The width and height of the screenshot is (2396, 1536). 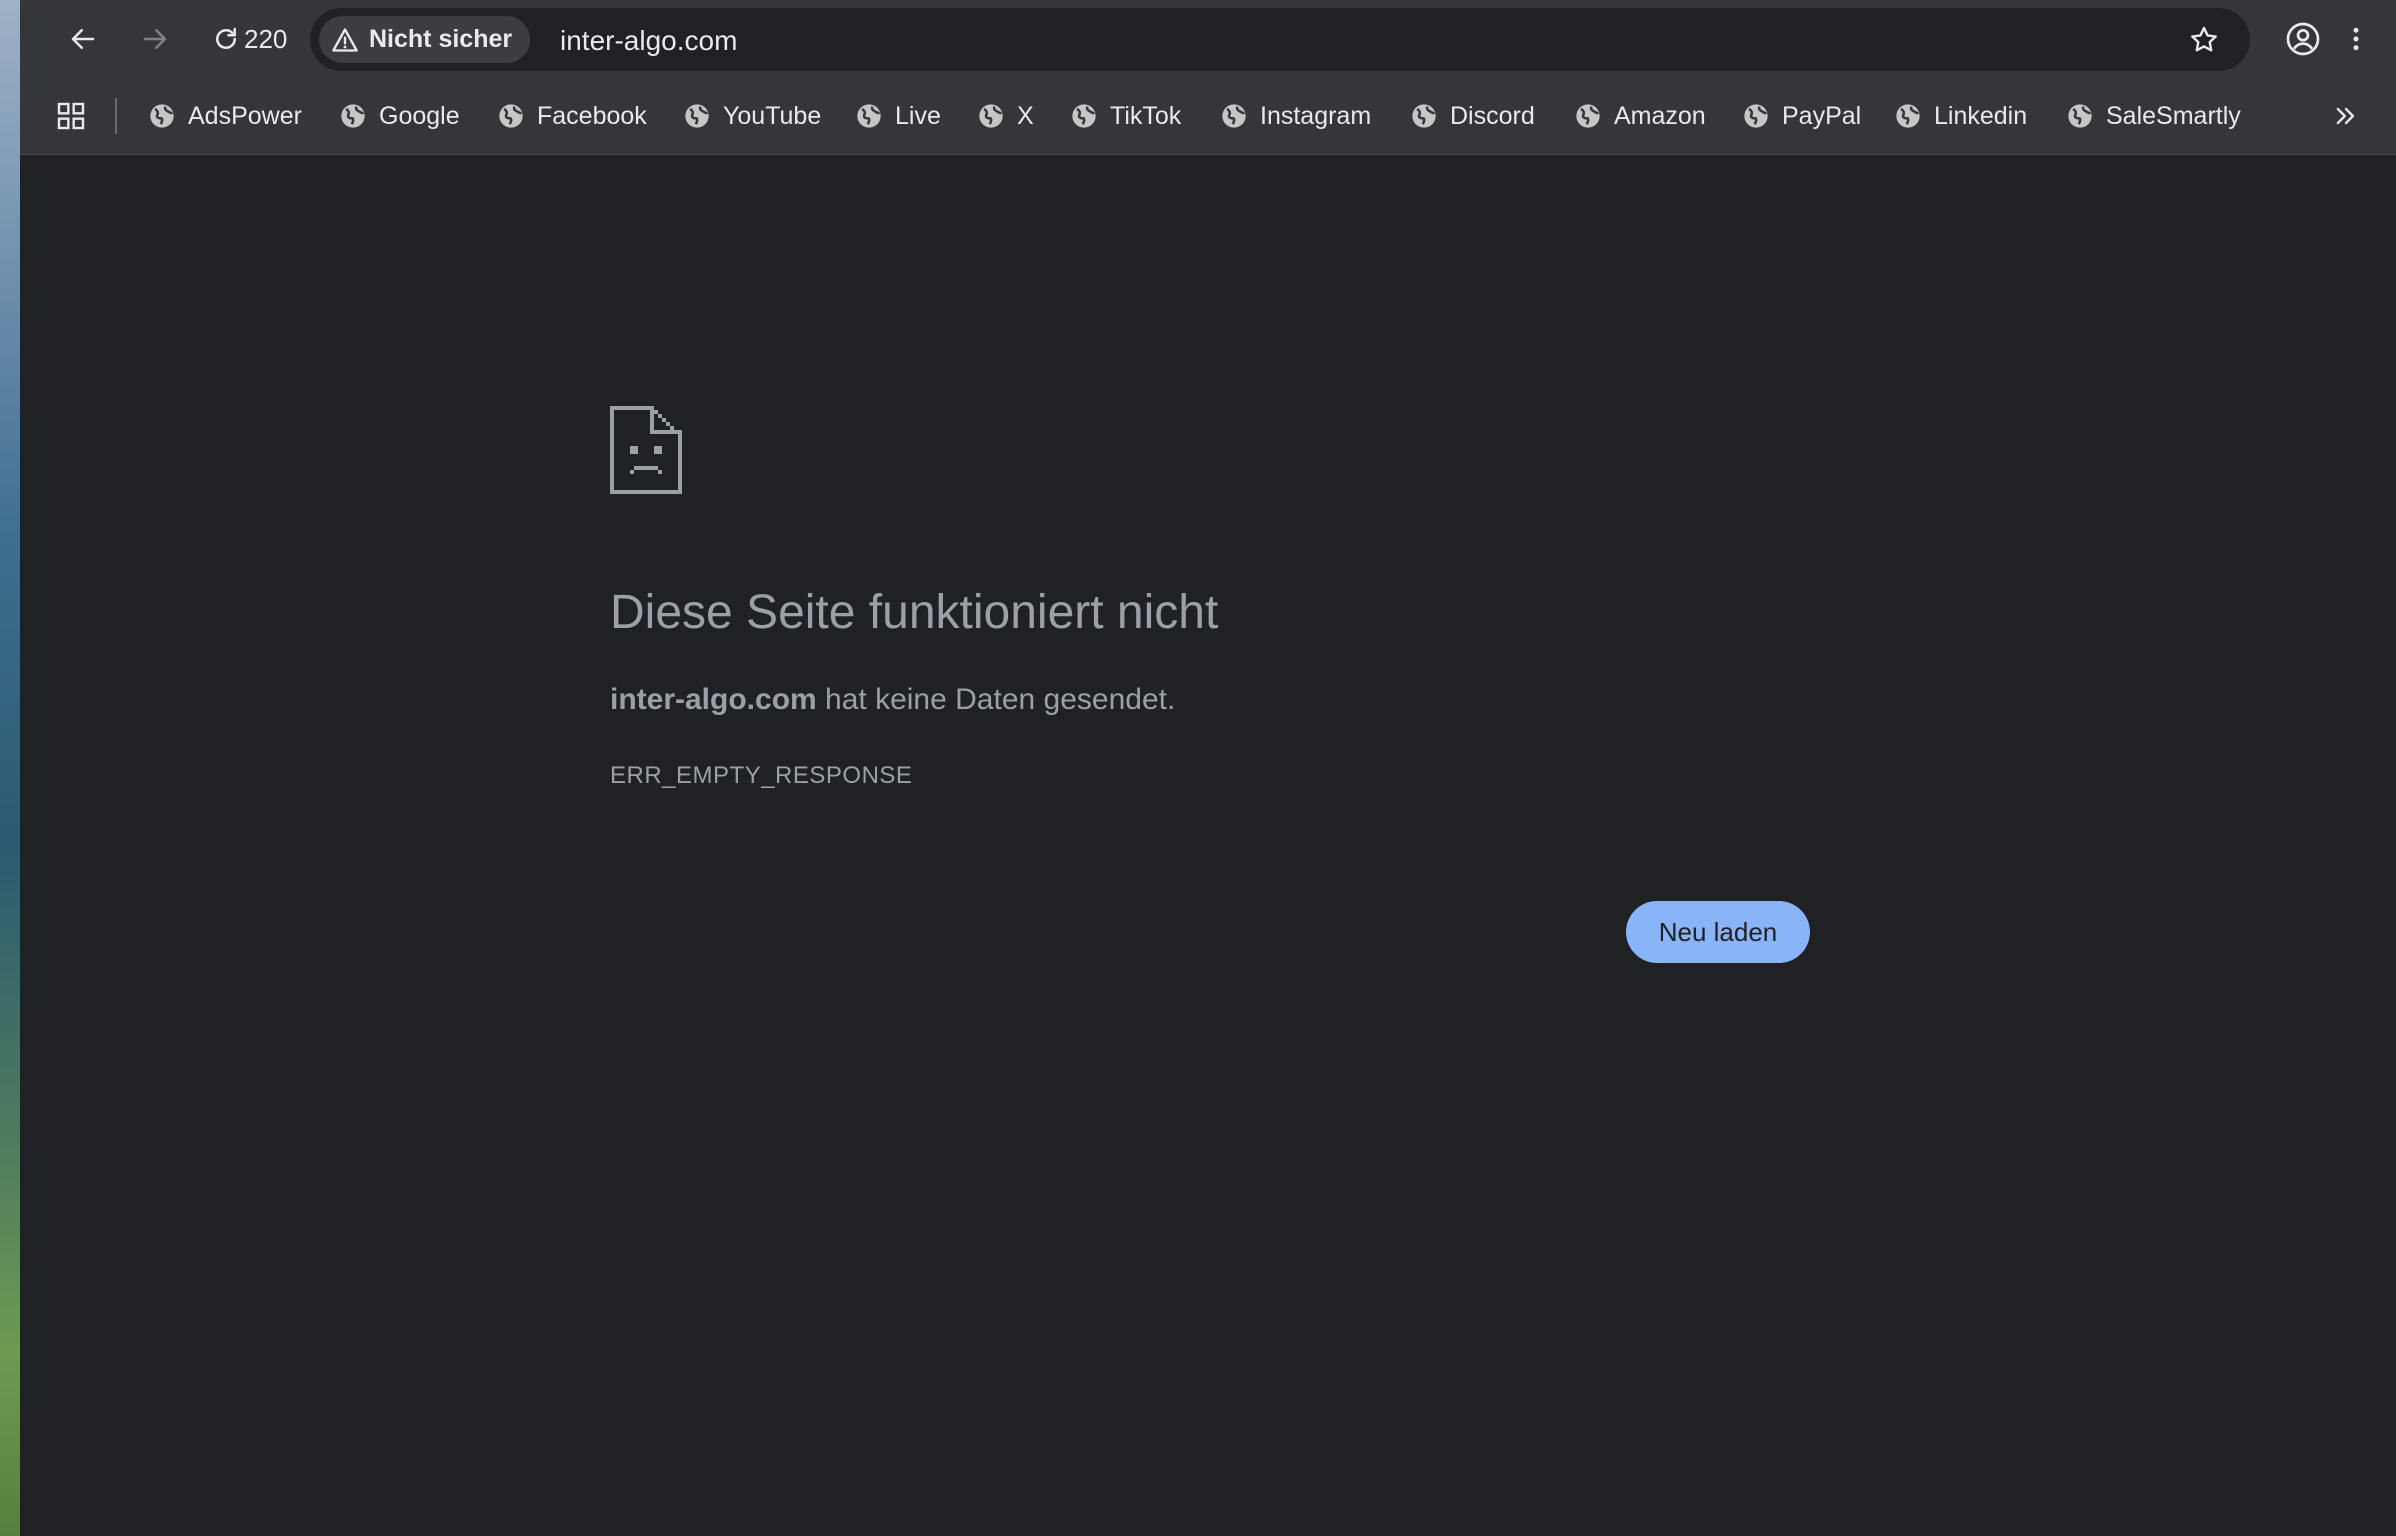 I want to click on bookmark-instagram: Instagram, so click(x=1295, y=116).